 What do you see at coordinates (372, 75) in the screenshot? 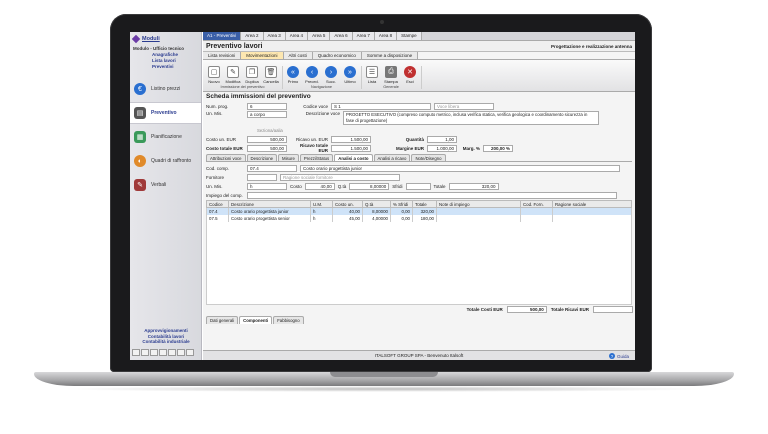
I see `list-button: ☰ Lista` at bounding box center [372, 75].